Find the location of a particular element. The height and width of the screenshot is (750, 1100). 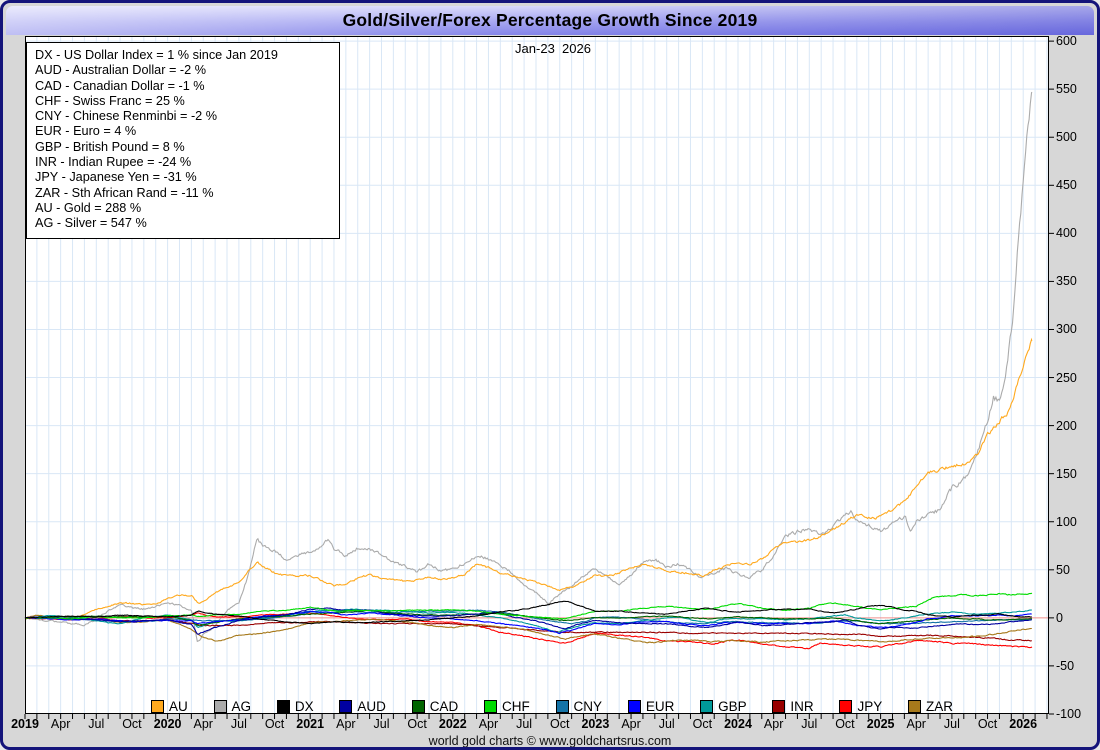

legend-label-gbp: GBP is located at coordinates (732, 706).